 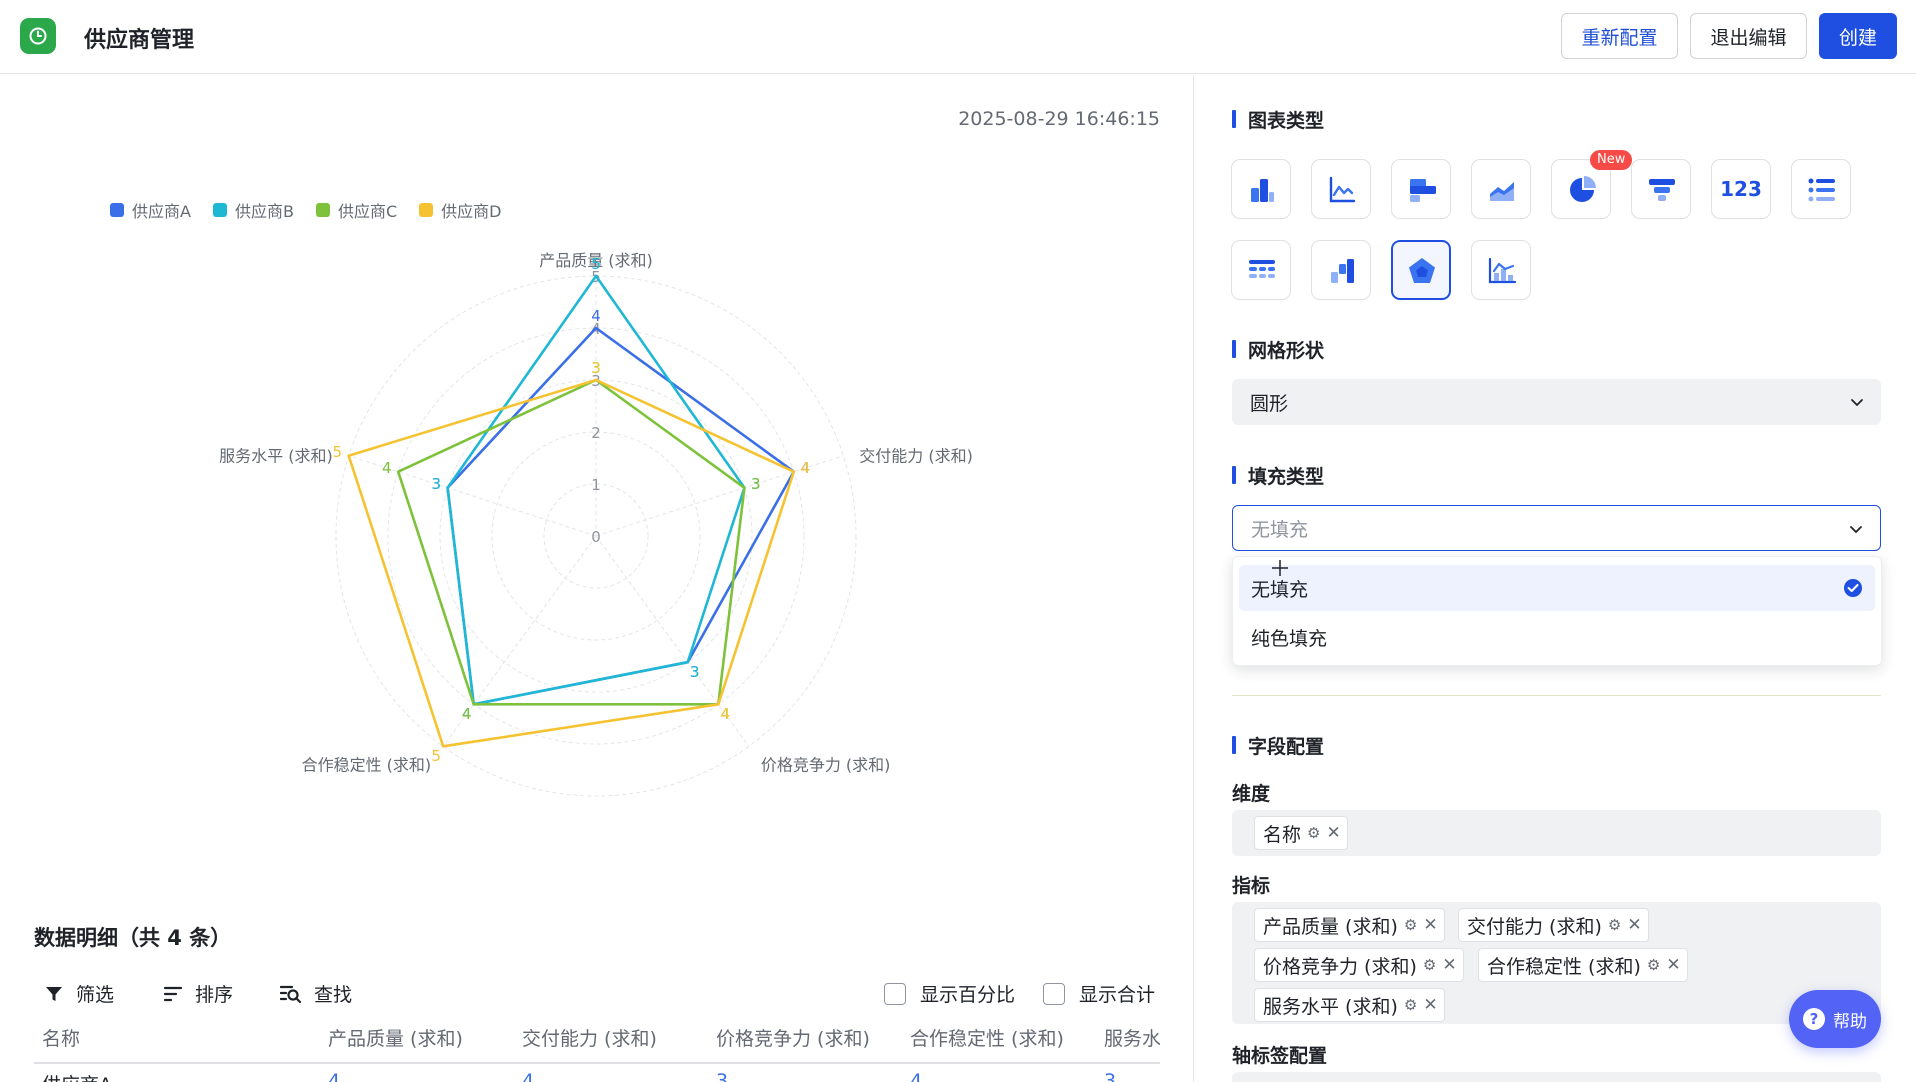 What do you see at coordinates (1280, 529) in the screenshot?
I see `fill-type-placeholder: 无填充` at bounding box center [1280, 529].